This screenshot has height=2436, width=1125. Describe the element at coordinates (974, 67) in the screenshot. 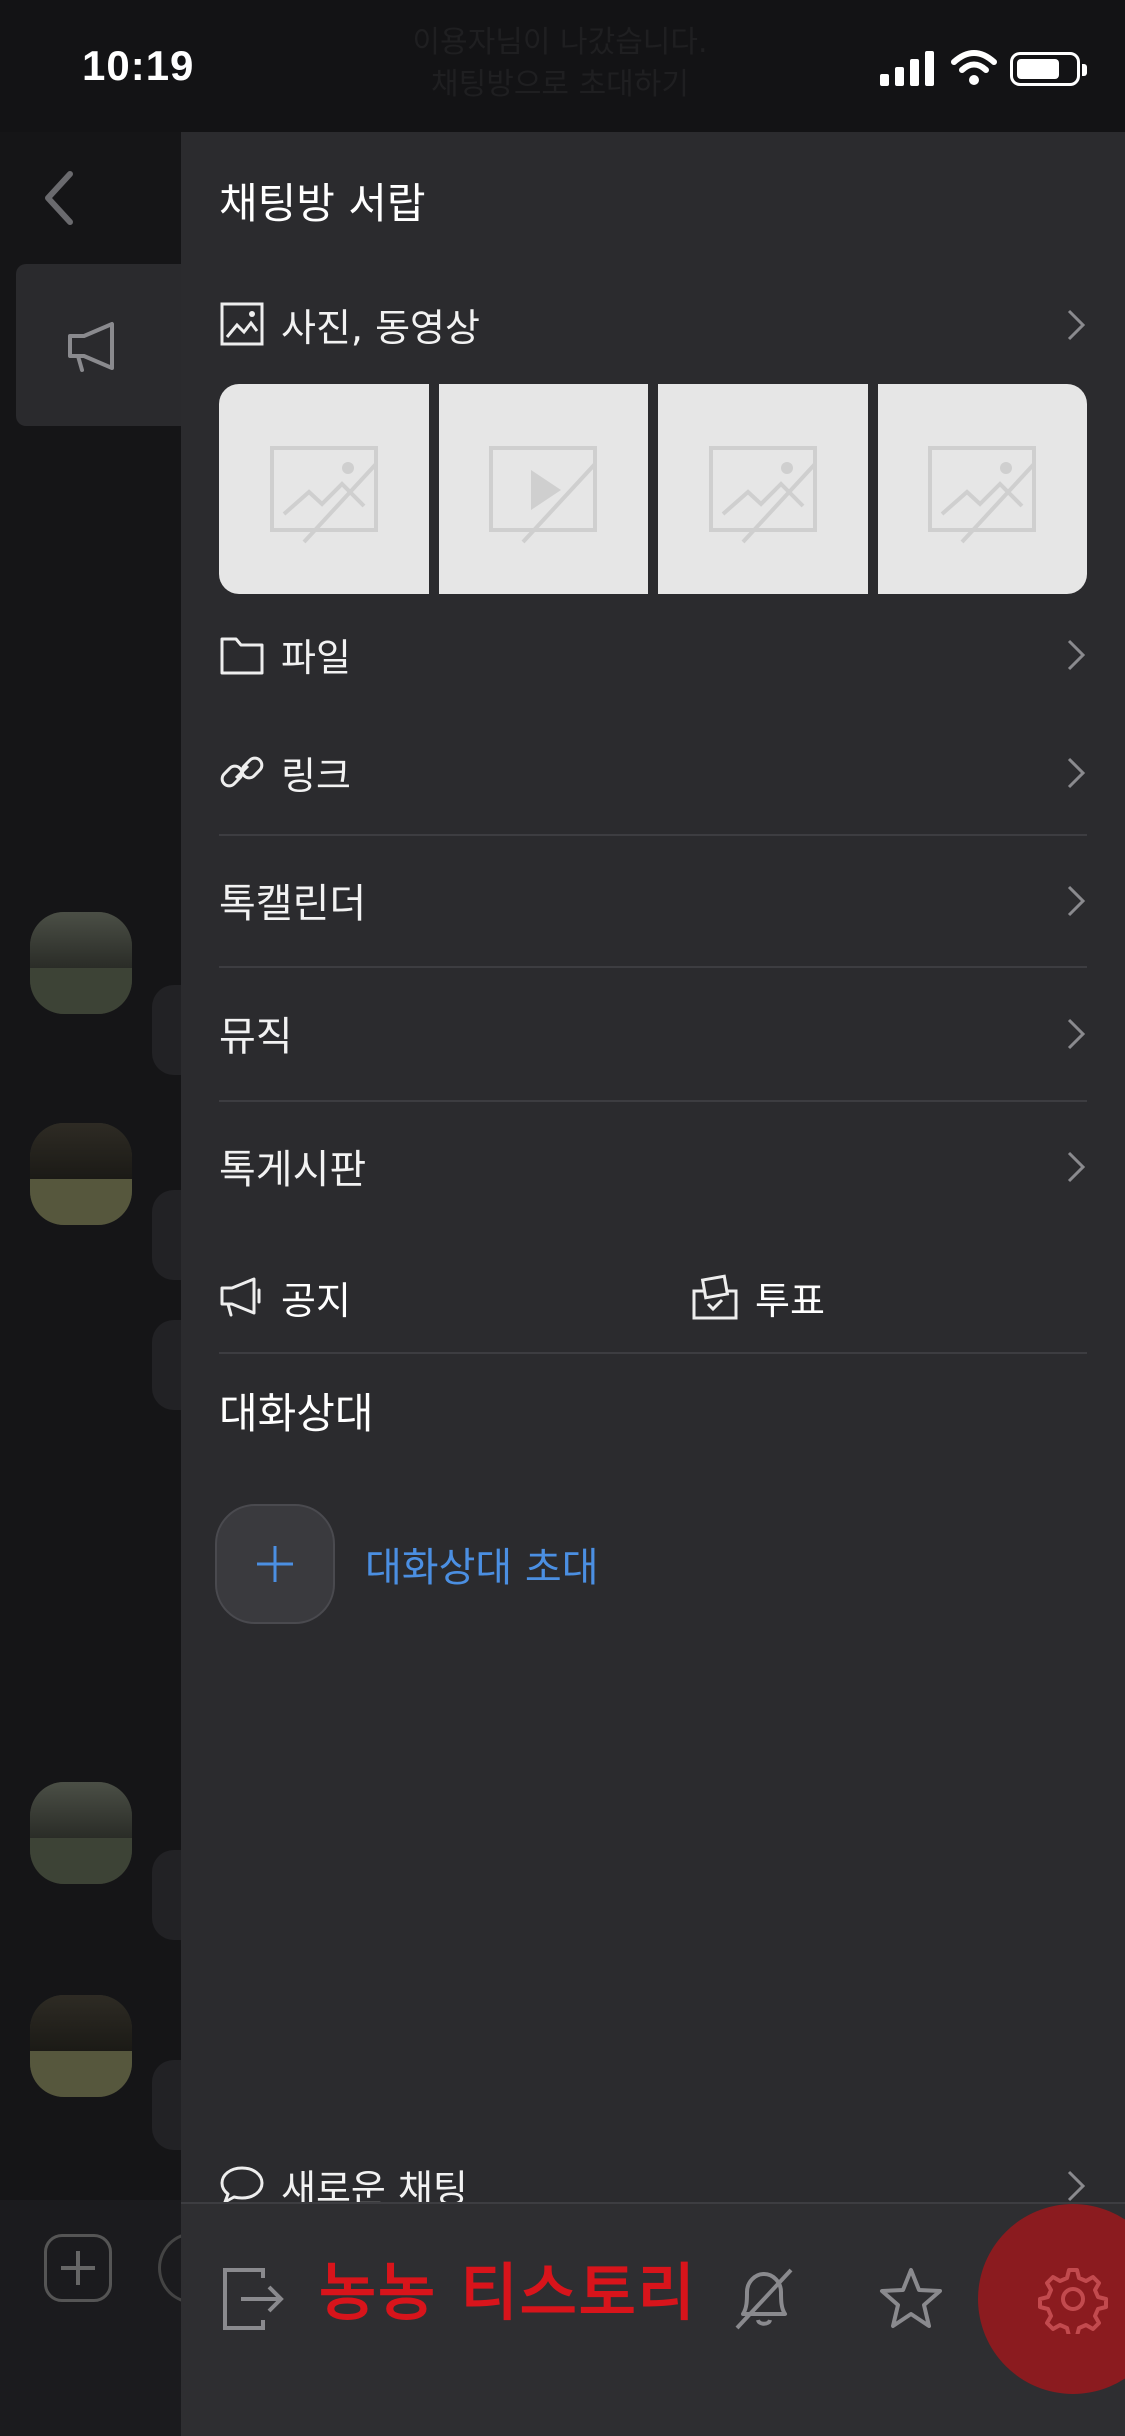

I see `wifi-icon` at that location.